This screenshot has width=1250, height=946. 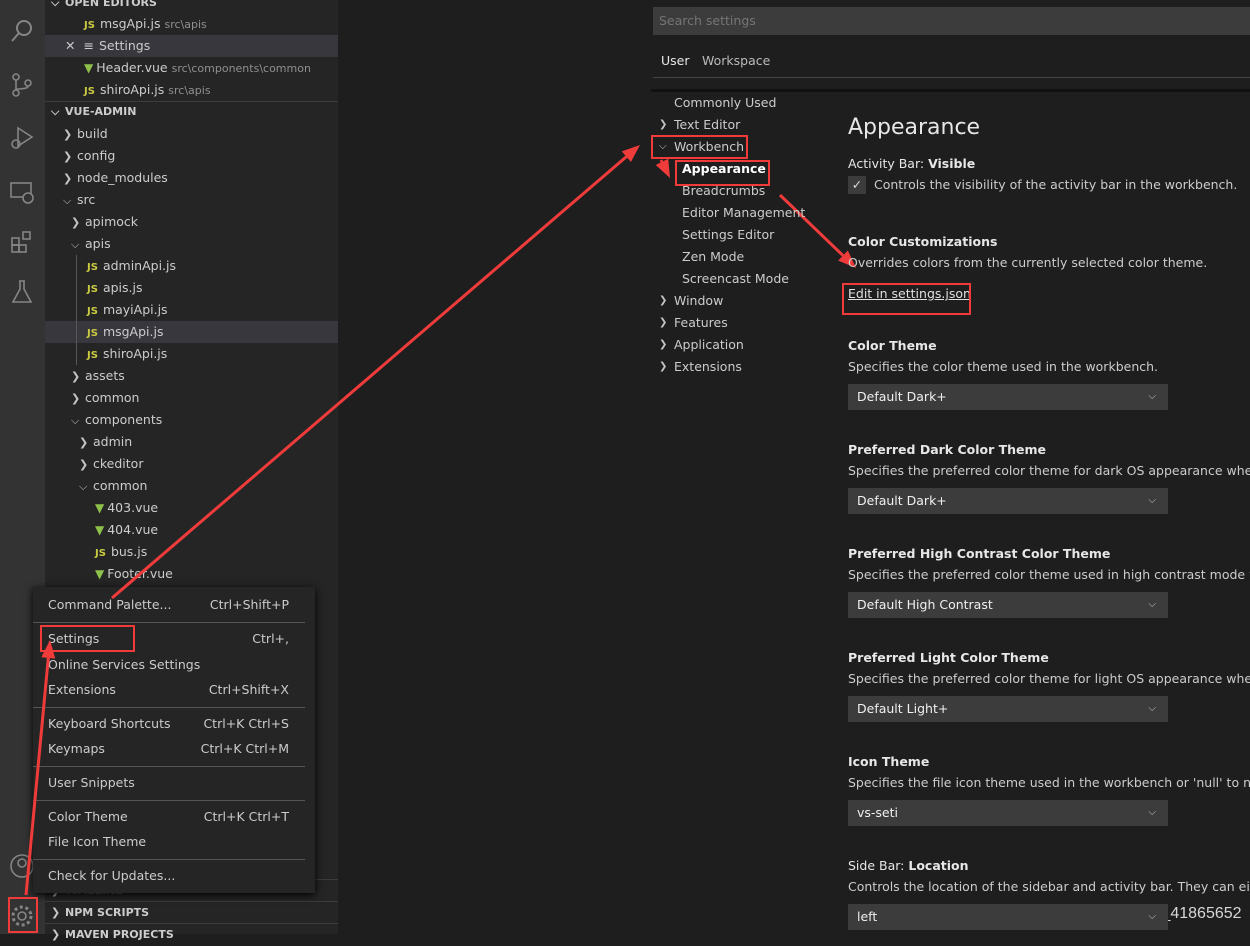 What do you see at coordinates (168, 605) in the screenshot?
I see `menu-item: Command Palette... Ctrl+Shift+P` at bounding box center [168, 605].